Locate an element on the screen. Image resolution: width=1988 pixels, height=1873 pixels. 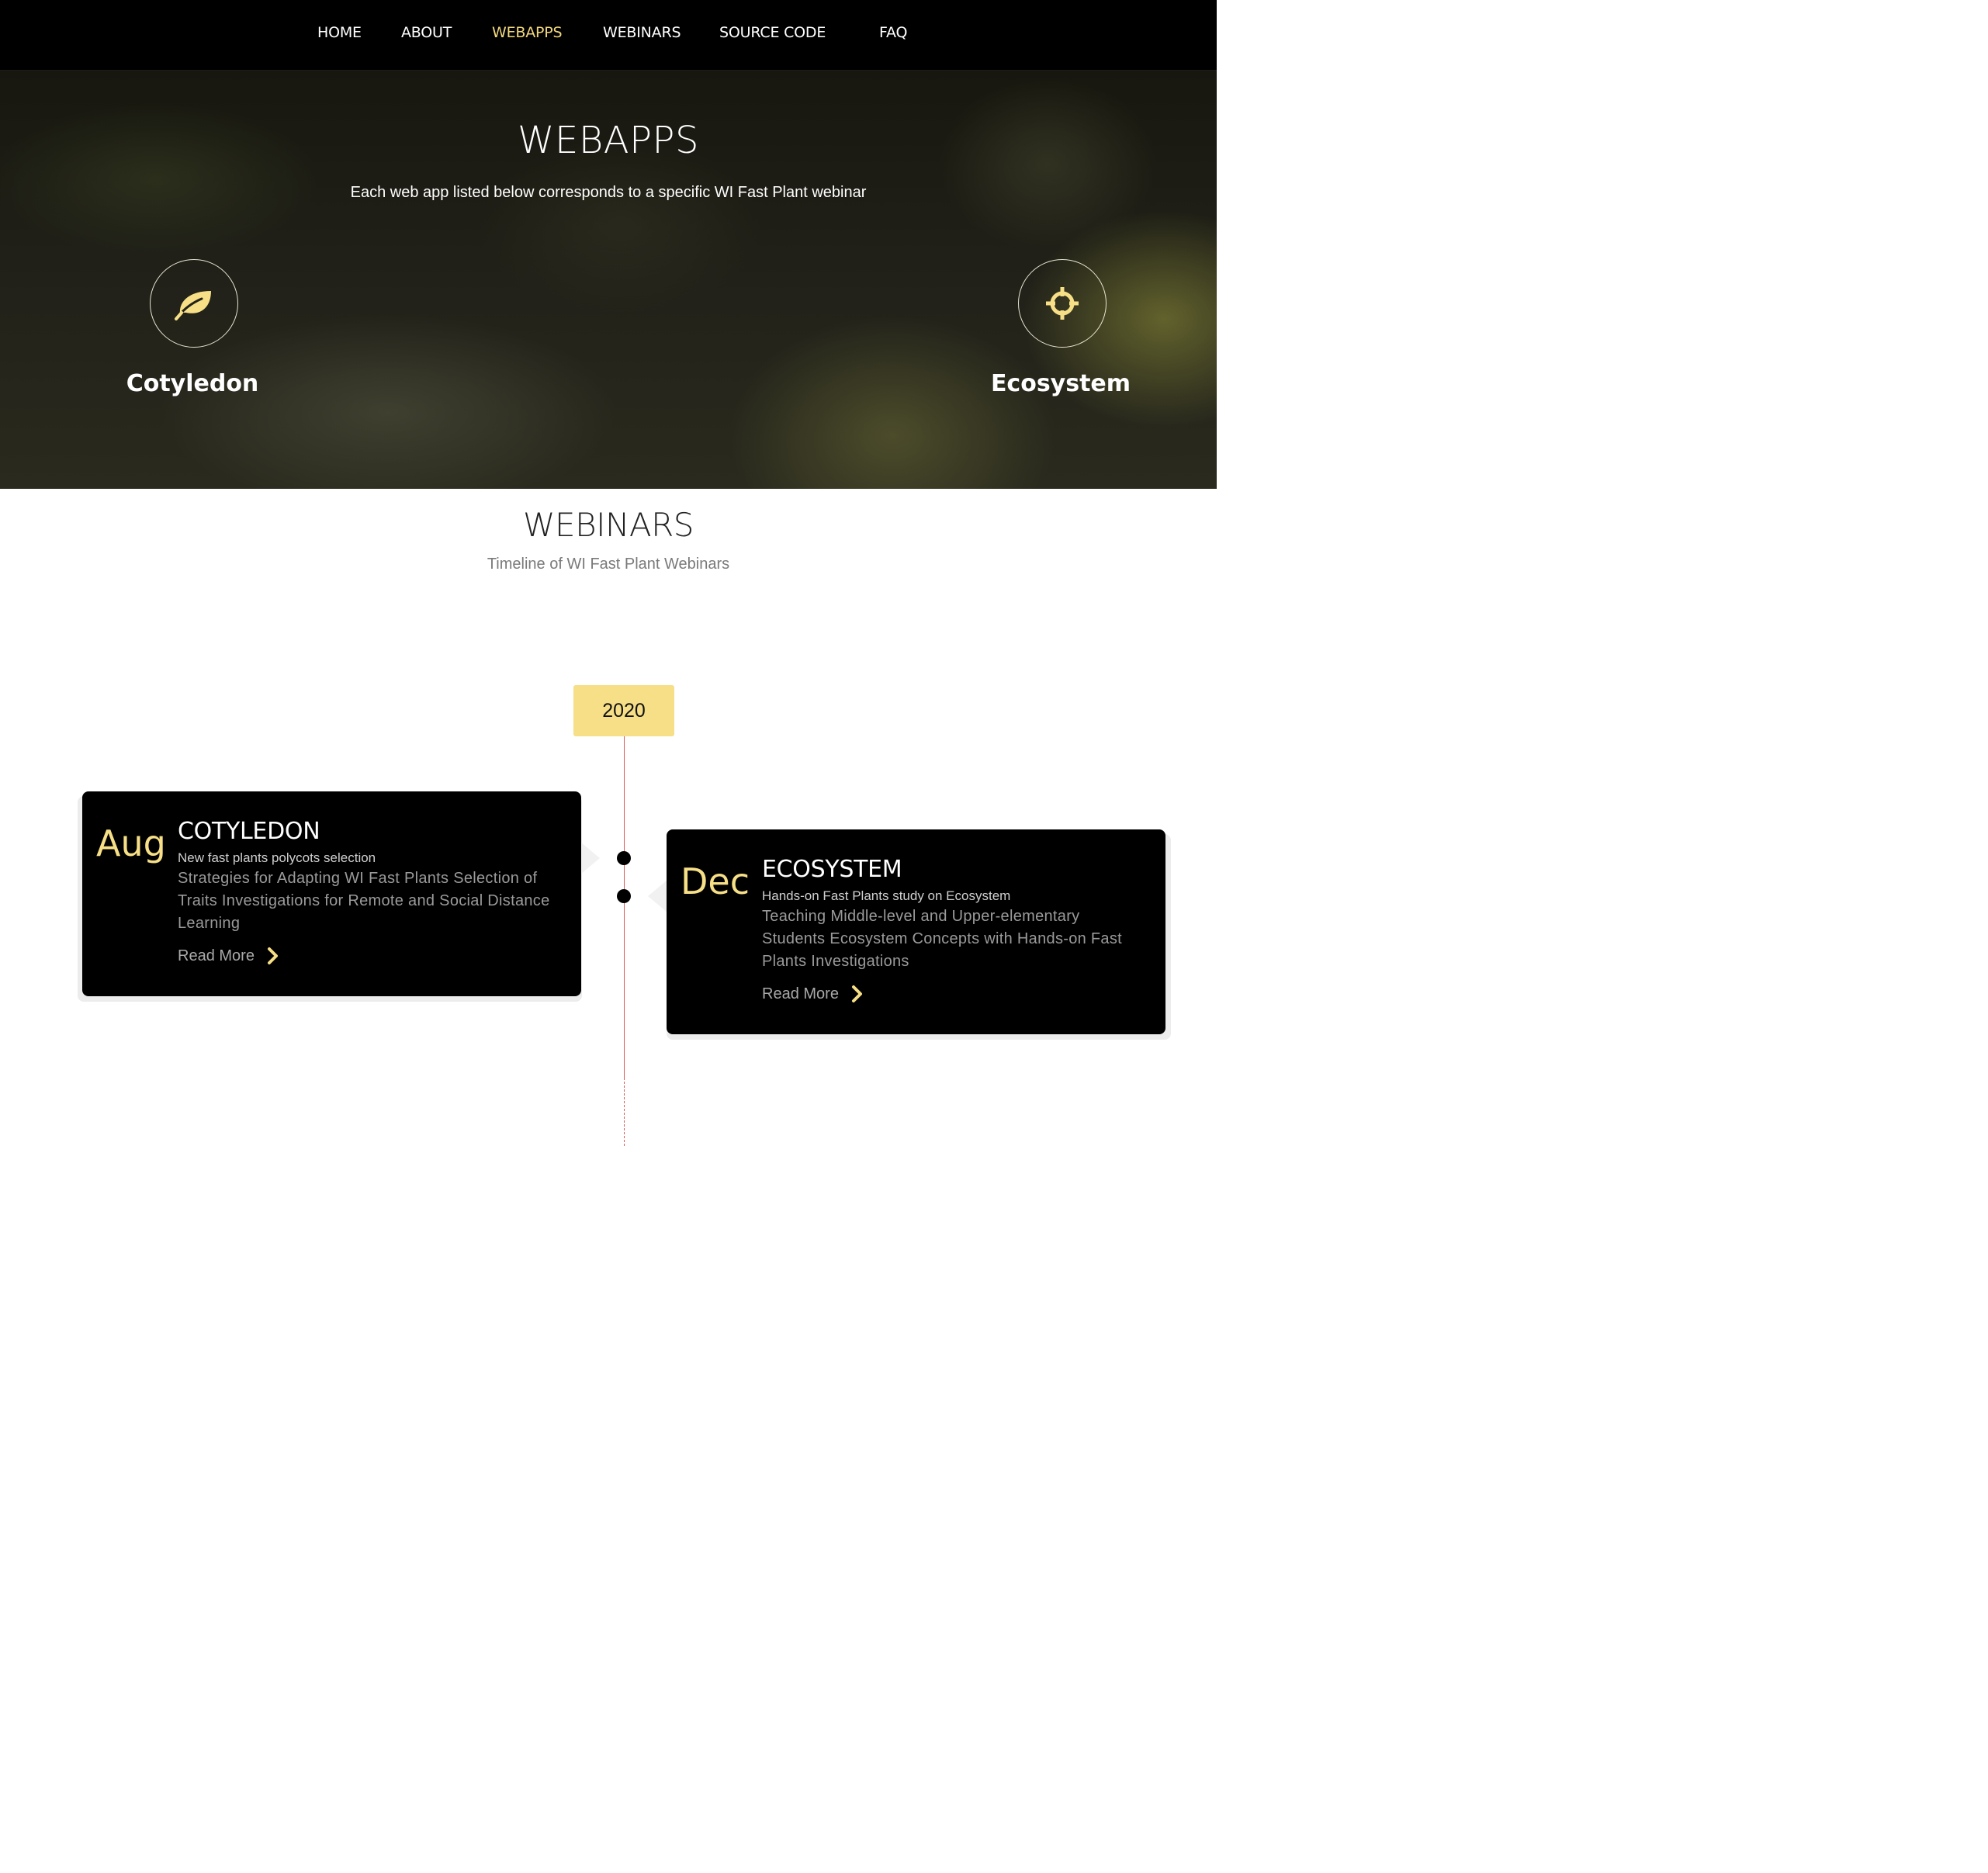
card-month: Aug is located at coordinates (131, 843).